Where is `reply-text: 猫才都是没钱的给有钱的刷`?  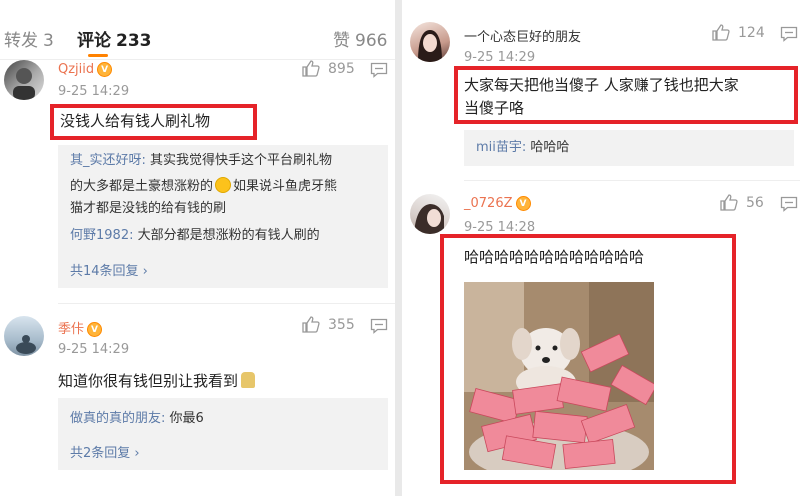
reply-text: 猫才都是没钱的给有钱的刷 is located at coordinates (148, 208).